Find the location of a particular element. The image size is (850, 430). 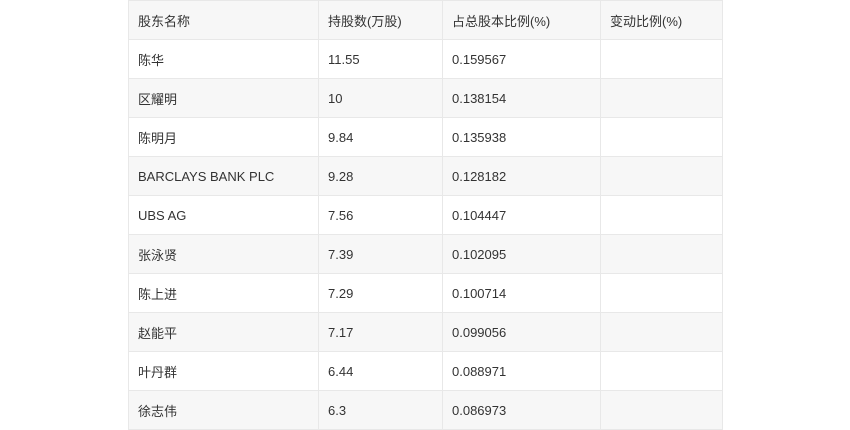

cell-shareholder-name: BARCLAYS BANK PLC is located at coordinates (223, 176).